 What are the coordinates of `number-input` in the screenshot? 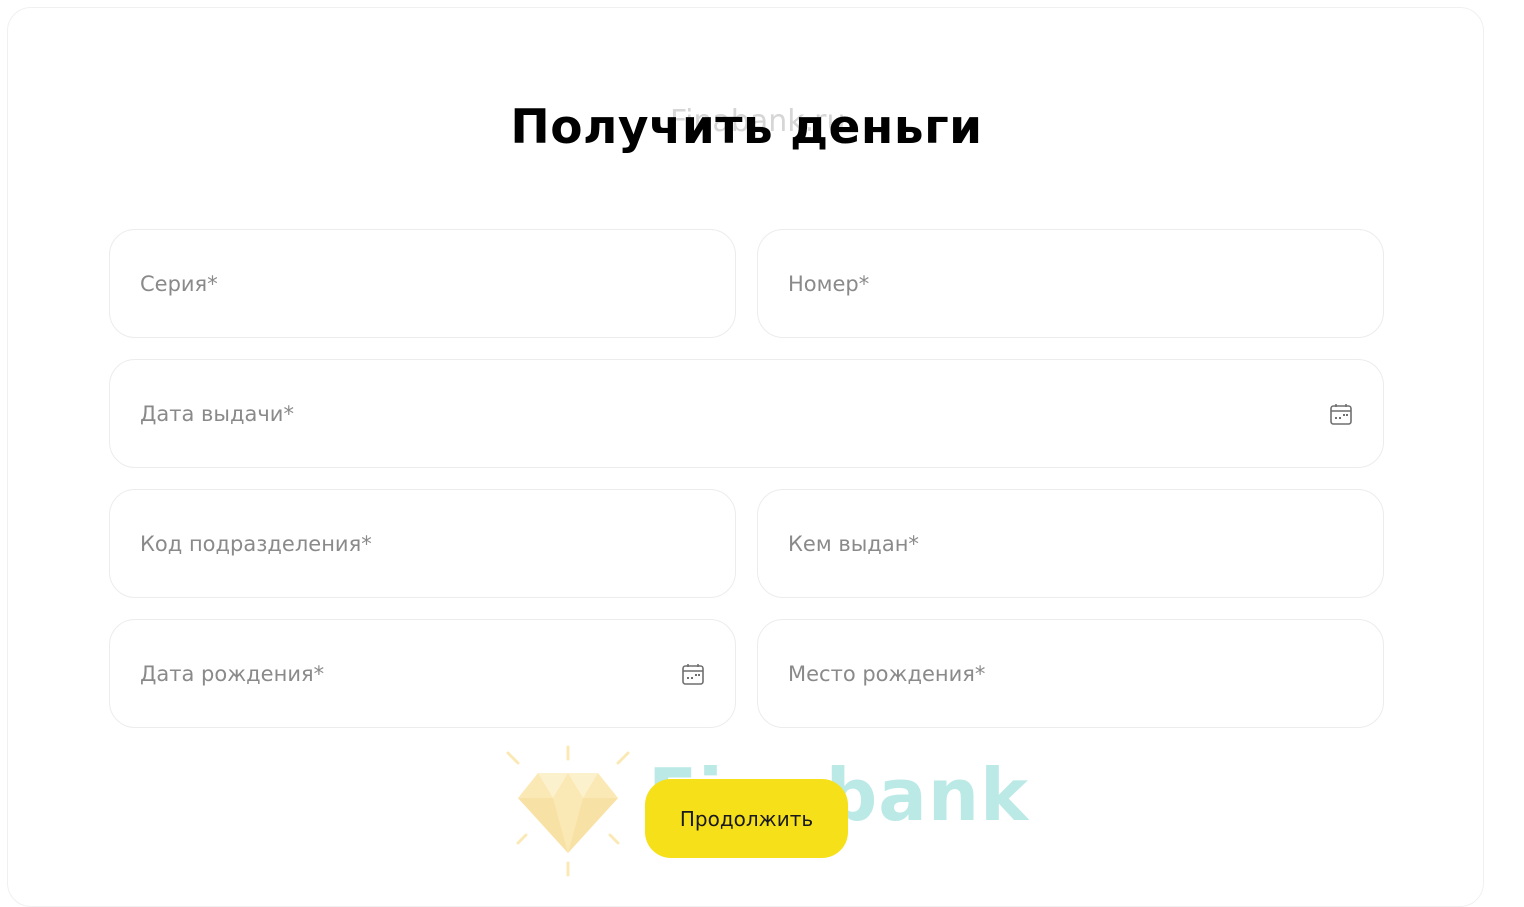 It's located at (1055, 283).